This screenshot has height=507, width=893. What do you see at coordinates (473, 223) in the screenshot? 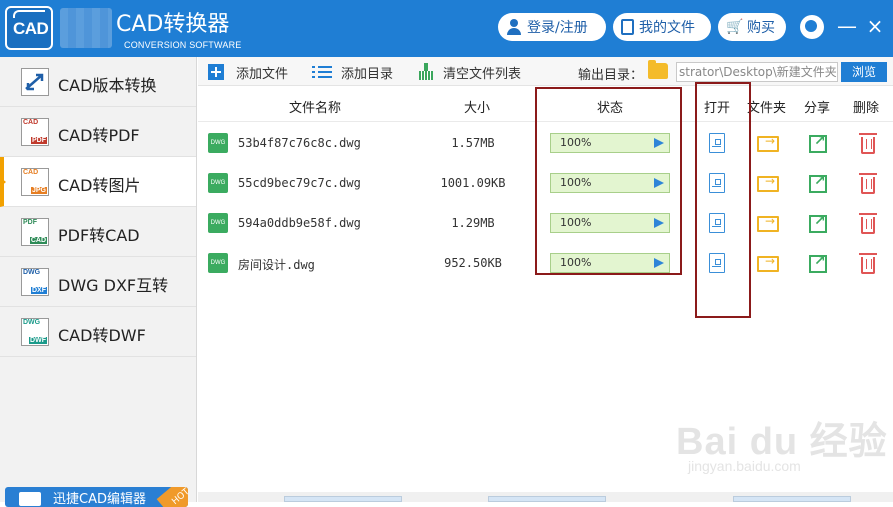
I see `file-size: 1.29MB` at bounding box center [473, 223].